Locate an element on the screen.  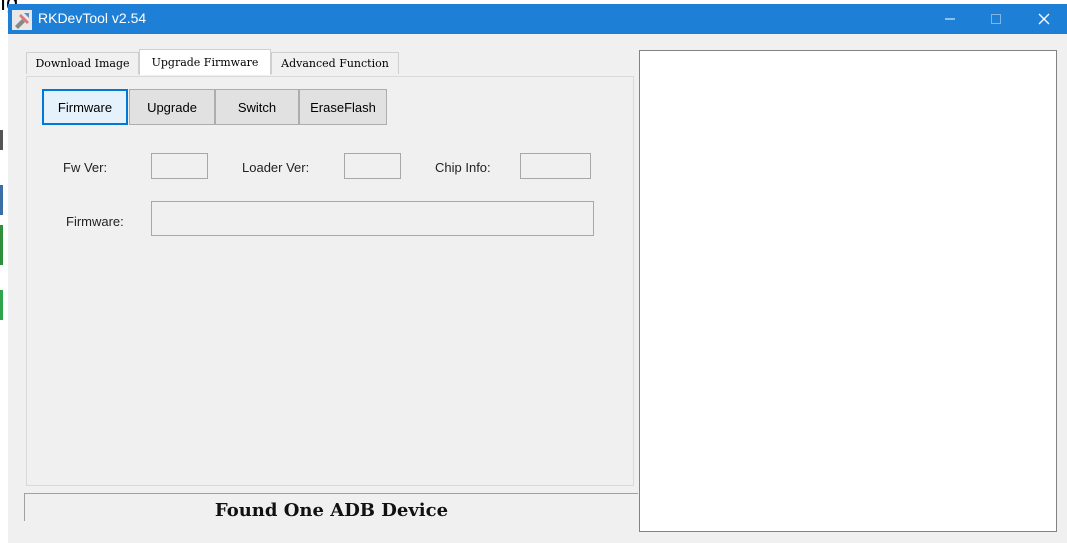
maximize-button is located at coordinates (996, 19).